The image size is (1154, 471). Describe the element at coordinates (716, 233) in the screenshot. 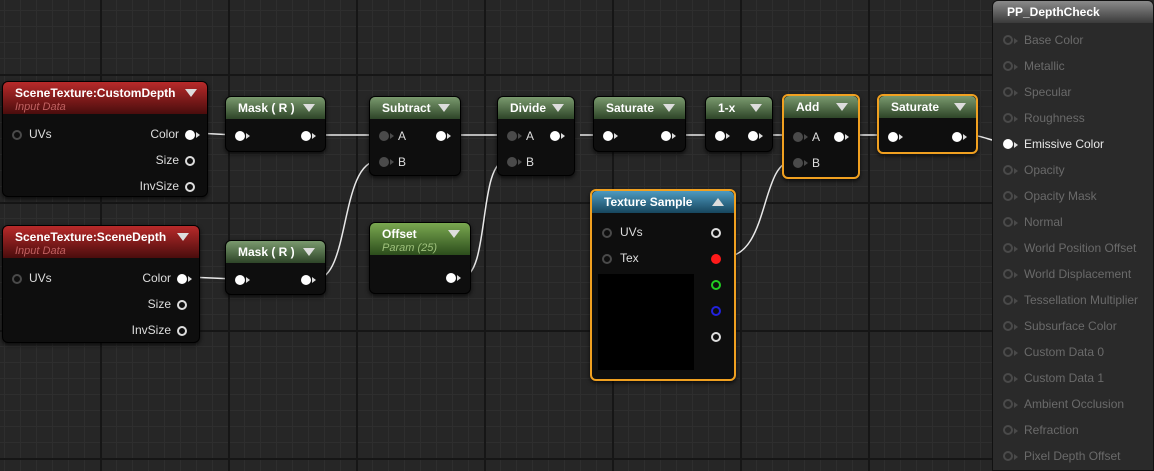

I see `output-pin-rgb` at that location.